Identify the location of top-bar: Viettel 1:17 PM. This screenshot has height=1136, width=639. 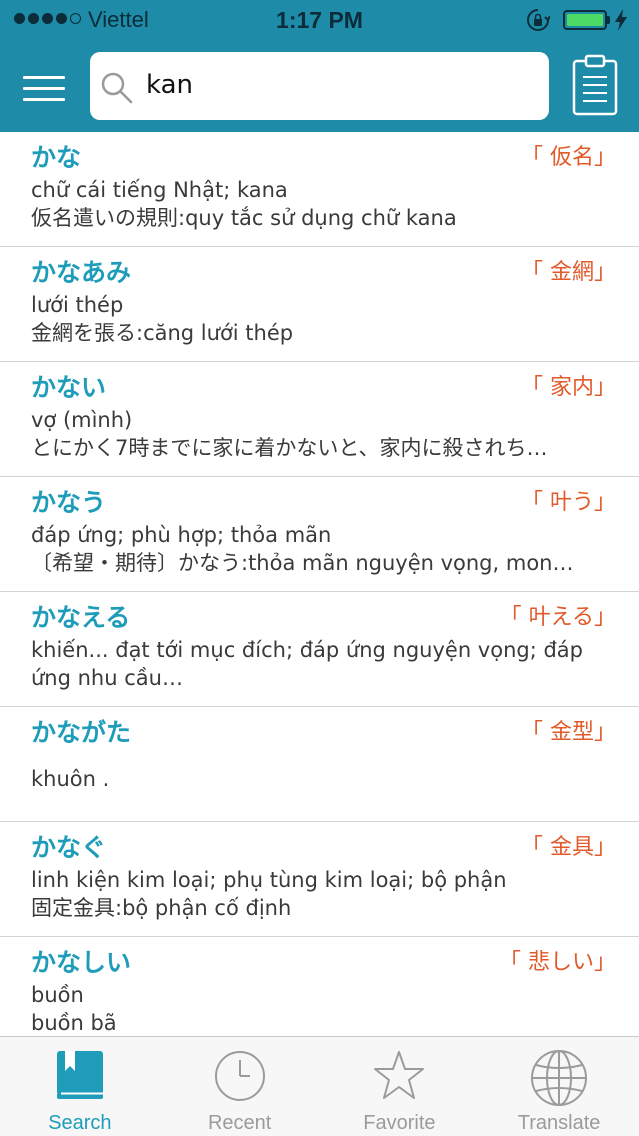
(319, 66).